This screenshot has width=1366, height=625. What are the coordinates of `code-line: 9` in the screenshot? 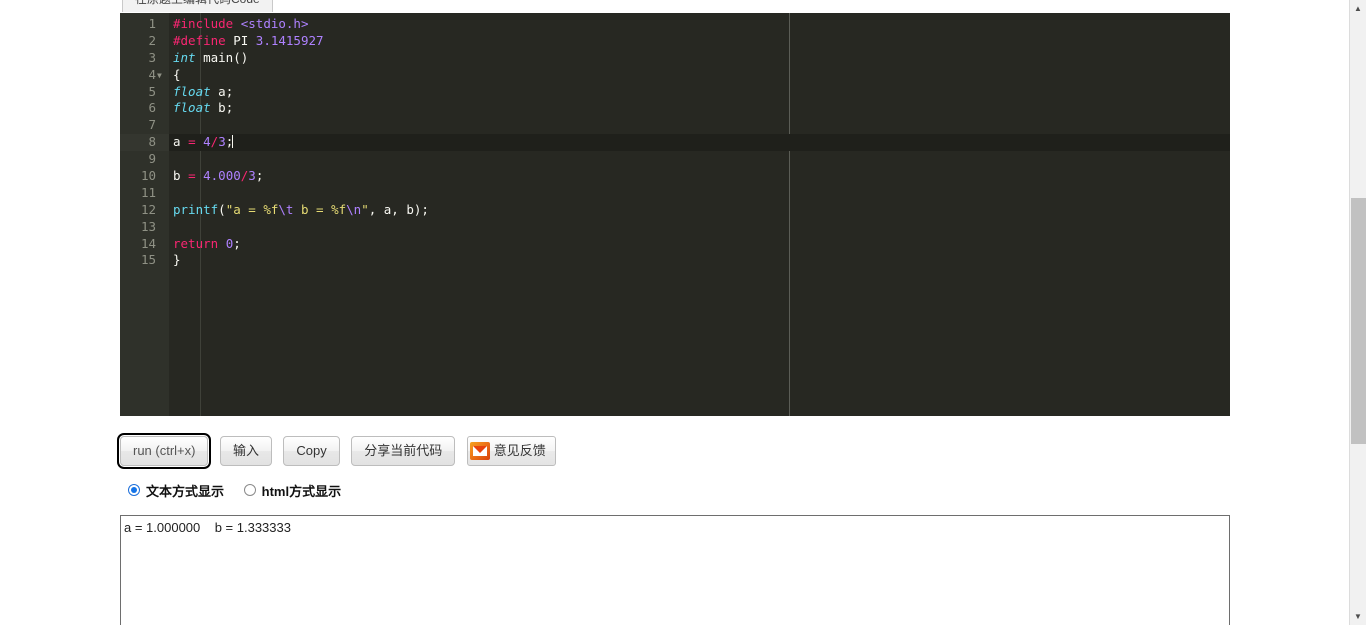 It's located at (675, 159).